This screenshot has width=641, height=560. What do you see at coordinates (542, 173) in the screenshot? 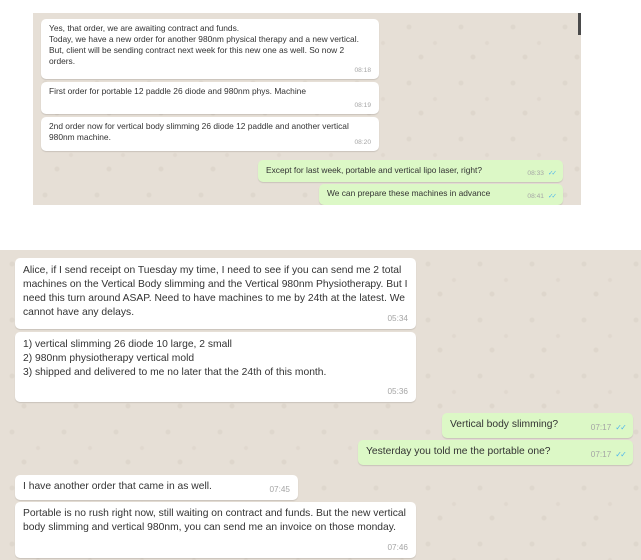
I see `message-timestamp: 08:33 ✓✓` at bounding box center [542, 173].